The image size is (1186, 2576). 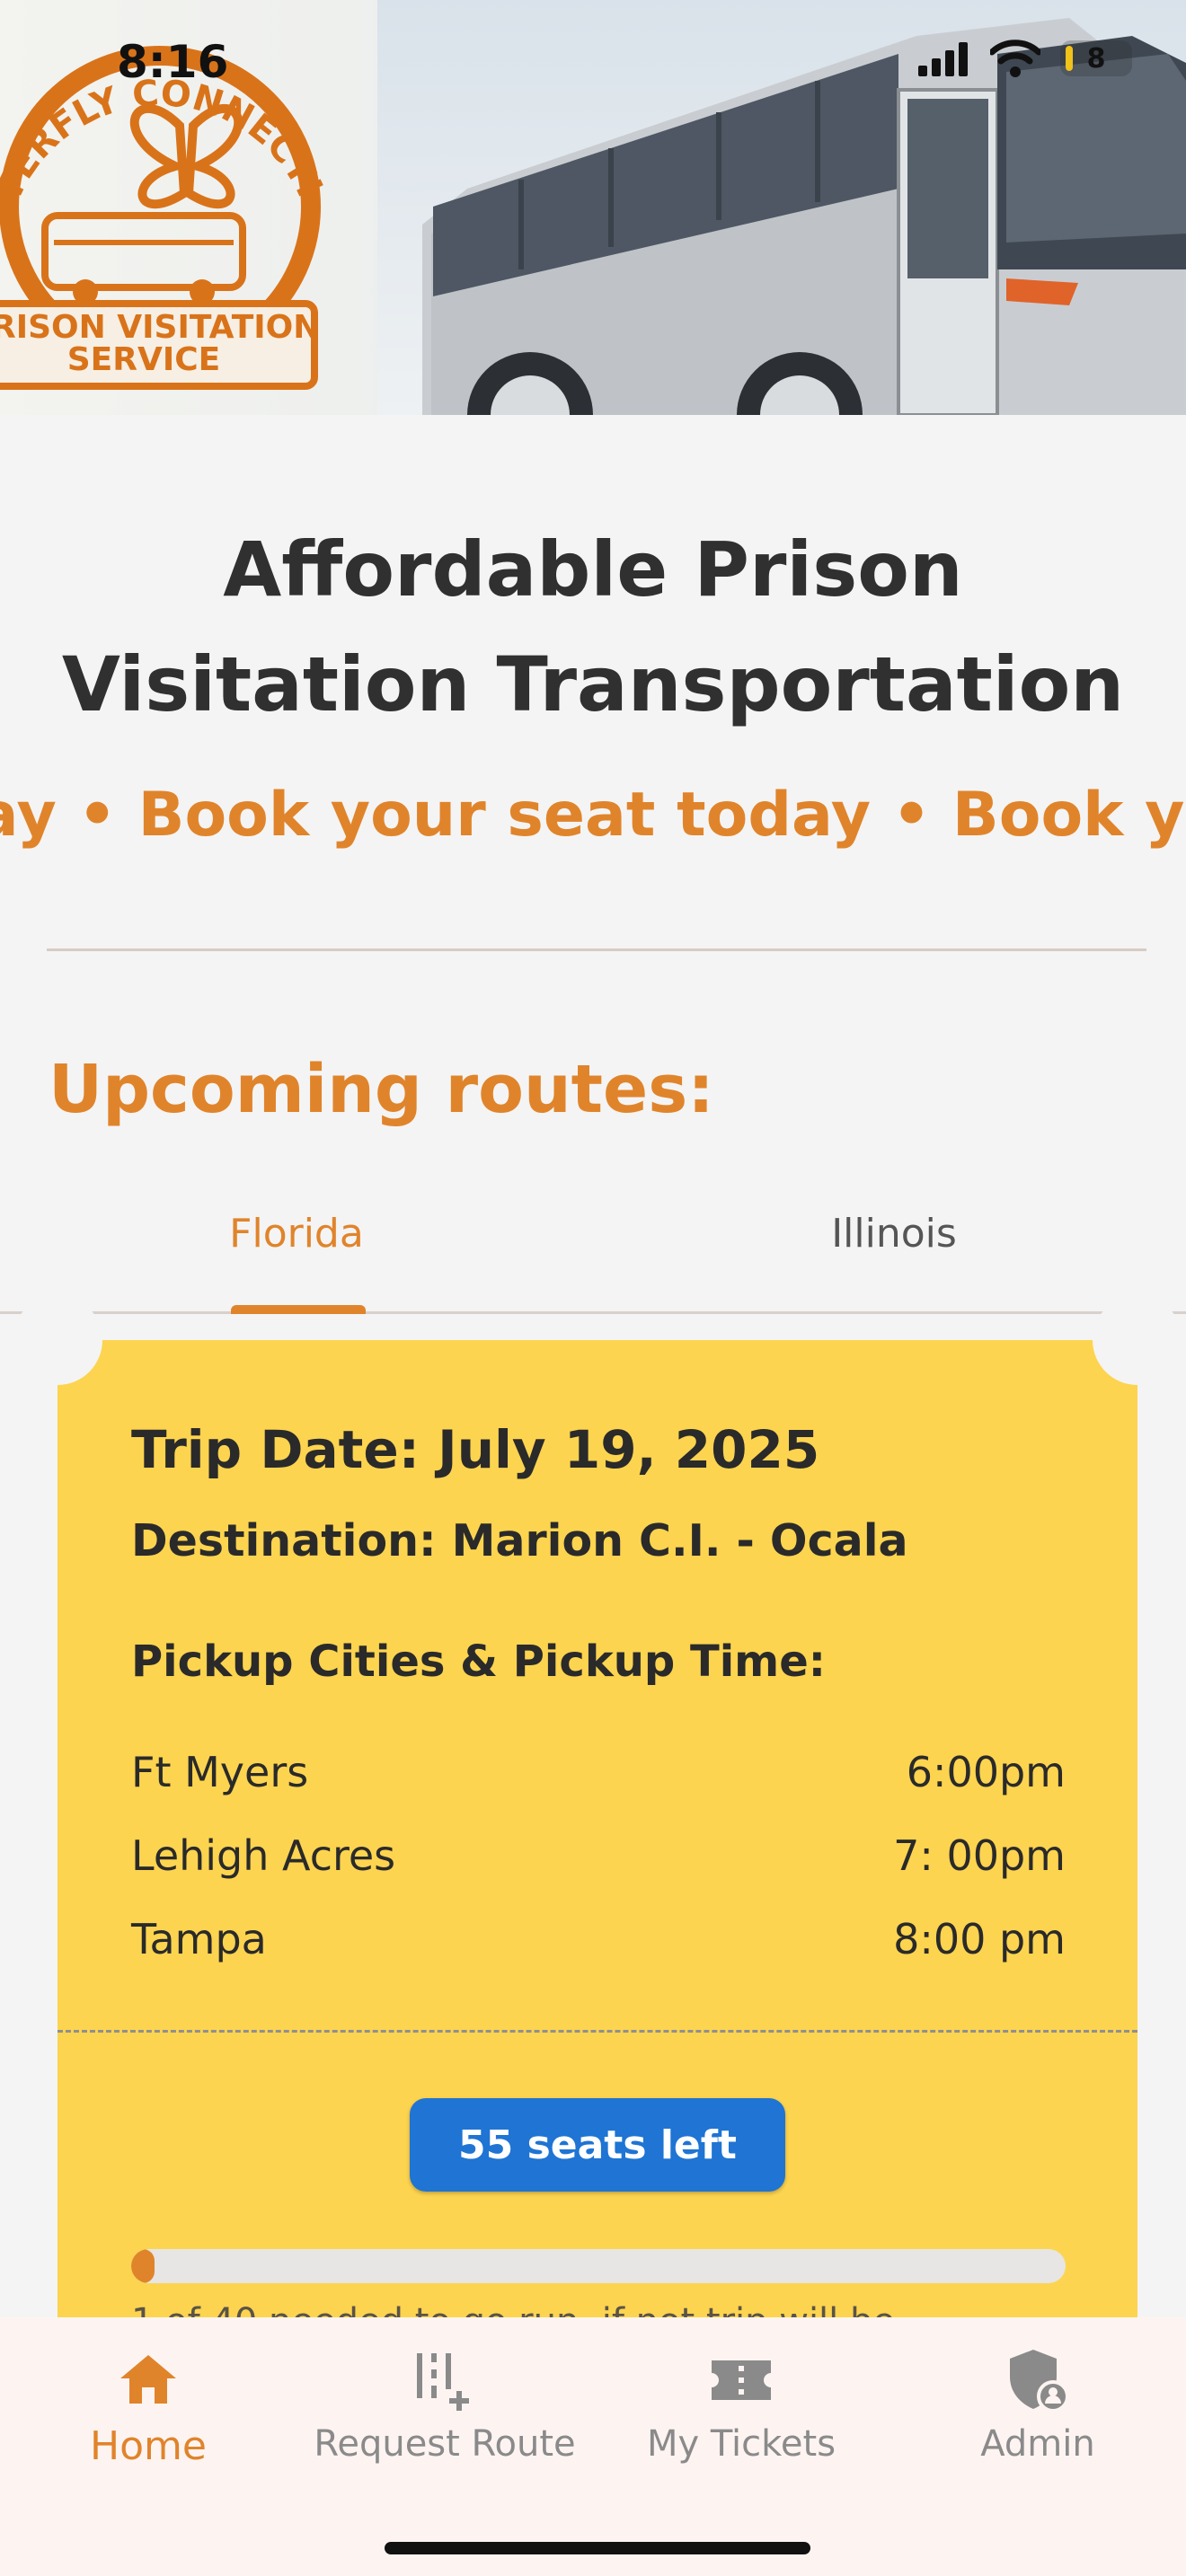 What do you see at coordinates (478, 1661) in the screenshot?
I see `pickup-title: Pickup Cities & Pickup Time:` at bounding box center [478, 1661].